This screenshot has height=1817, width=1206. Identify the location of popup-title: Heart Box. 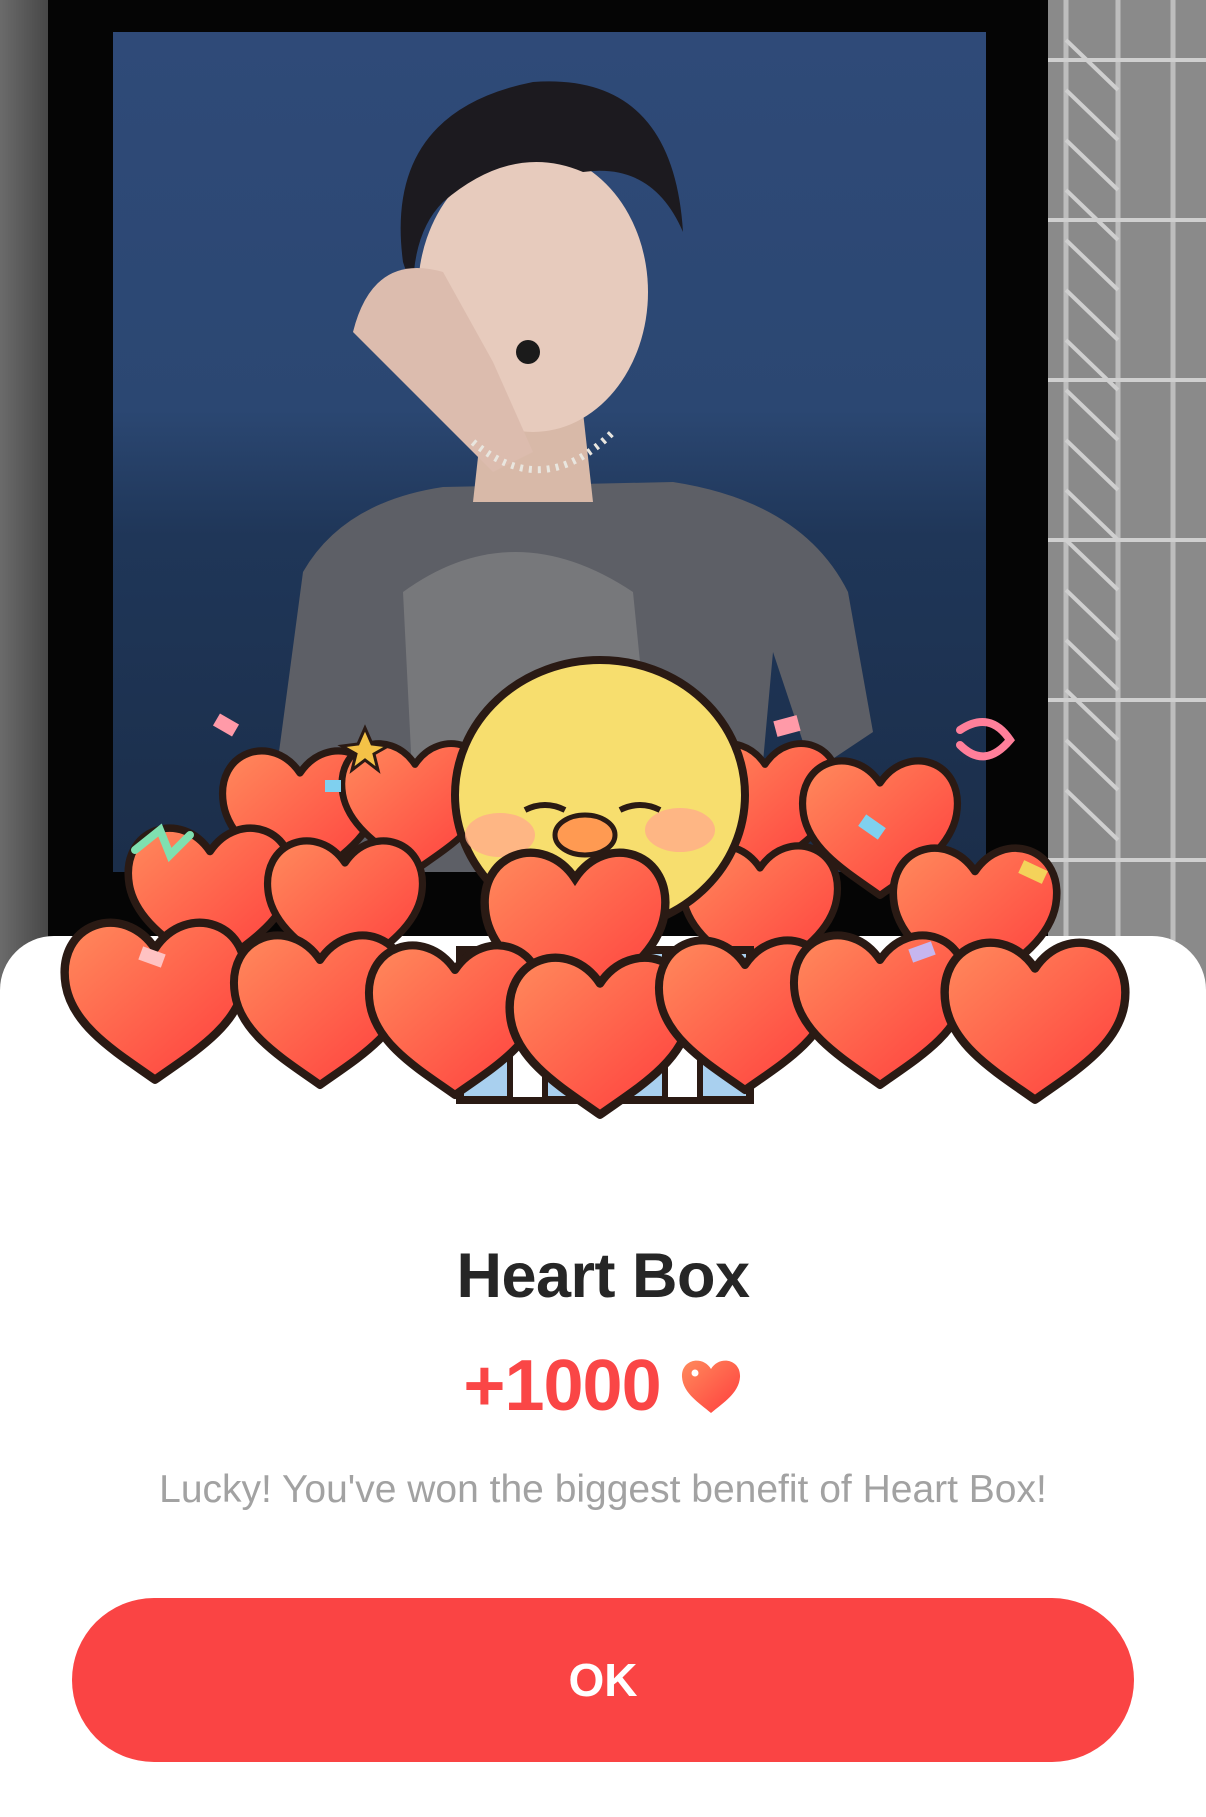
(603, 1276).